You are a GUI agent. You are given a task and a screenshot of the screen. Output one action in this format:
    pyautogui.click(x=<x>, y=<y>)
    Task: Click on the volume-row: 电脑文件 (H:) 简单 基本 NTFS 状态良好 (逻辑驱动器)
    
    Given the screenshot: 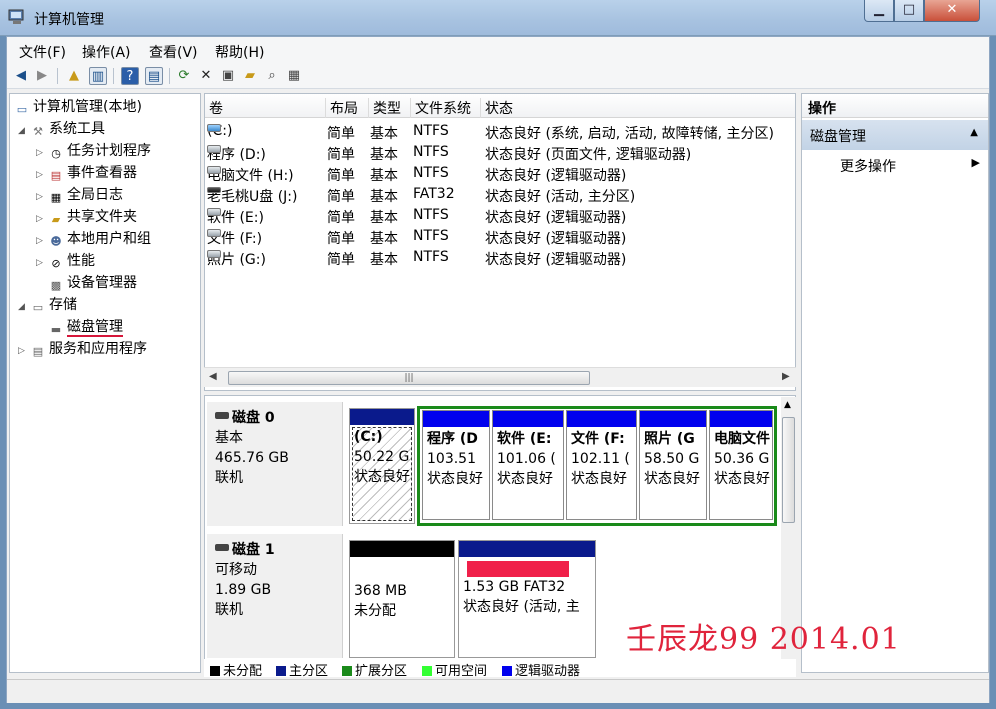 What is the action you would take?
    pyautogui.click(x=500, y=174)
    